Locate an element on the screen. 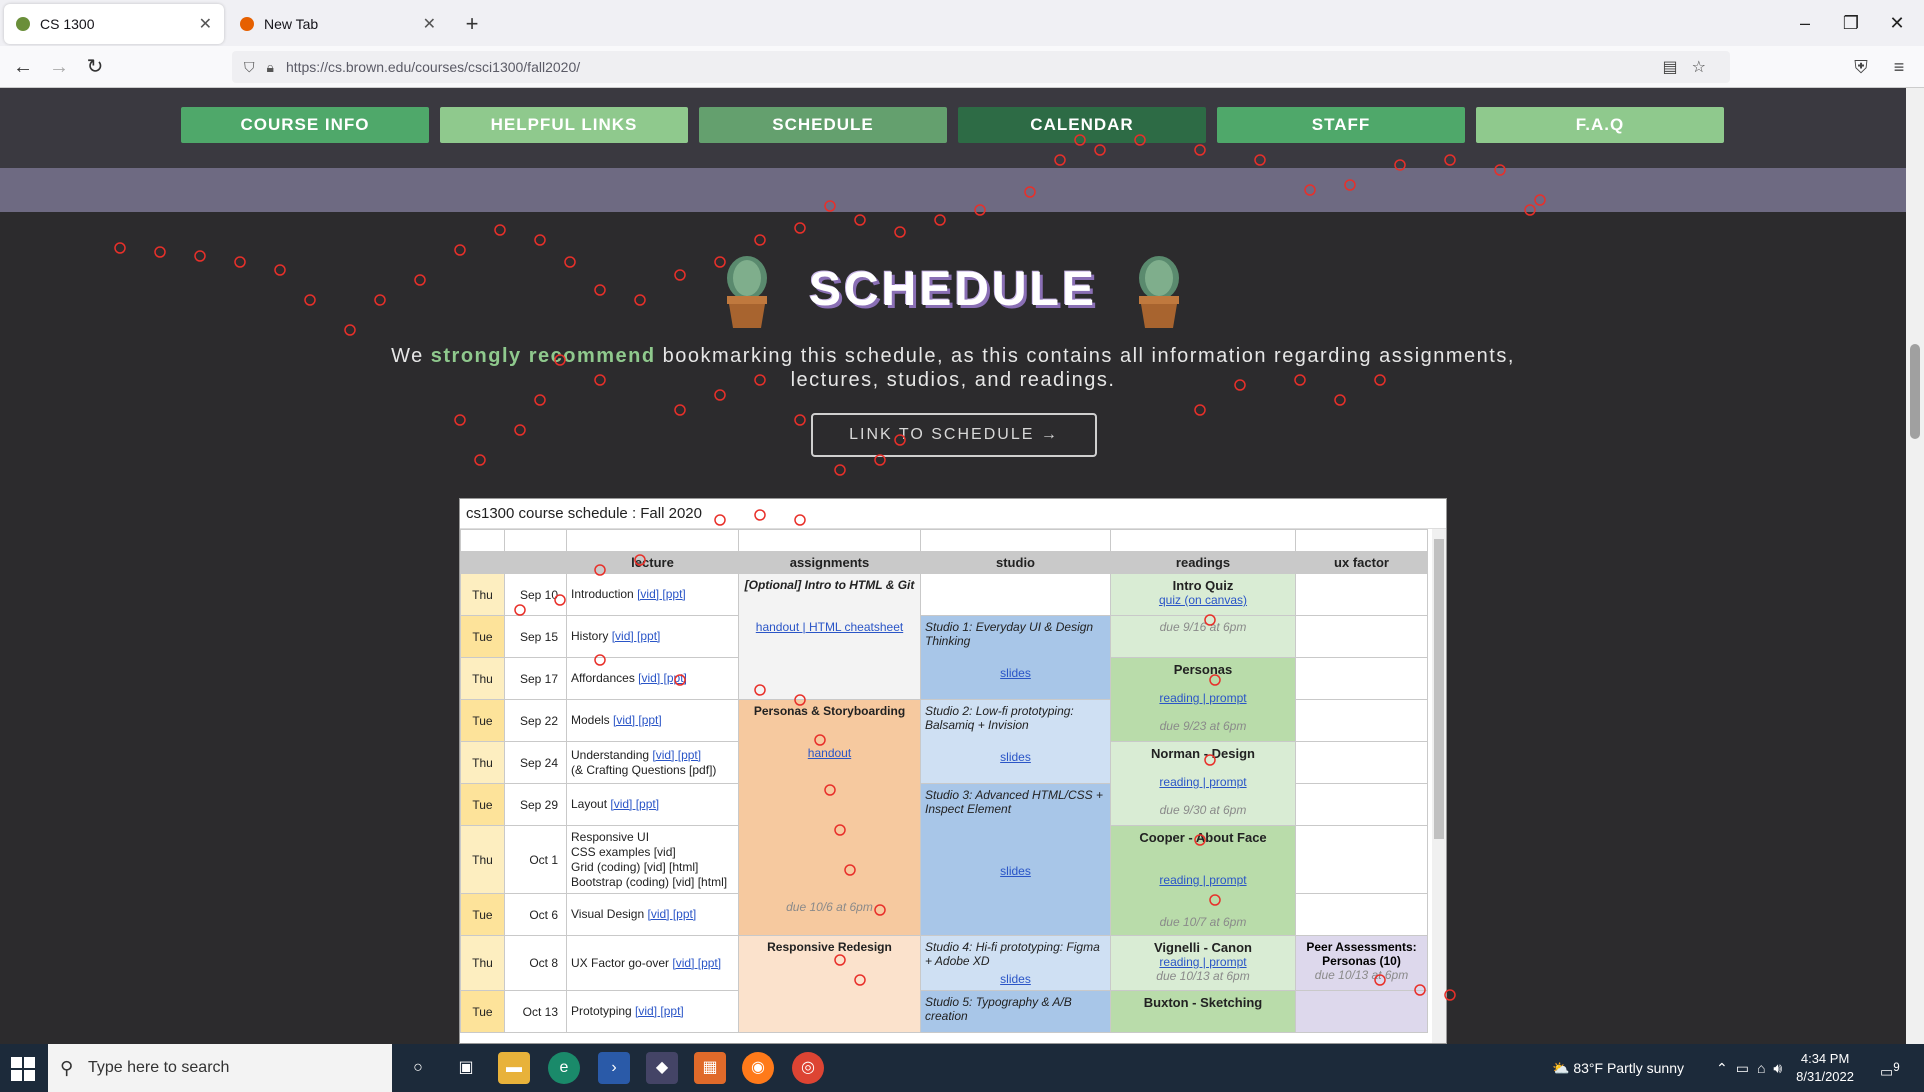 Image resolution: width=1924 pixels, height=1092 pixels. lecture-cell: Layout [vid] [ppt] is located at coordinates (652, 804).